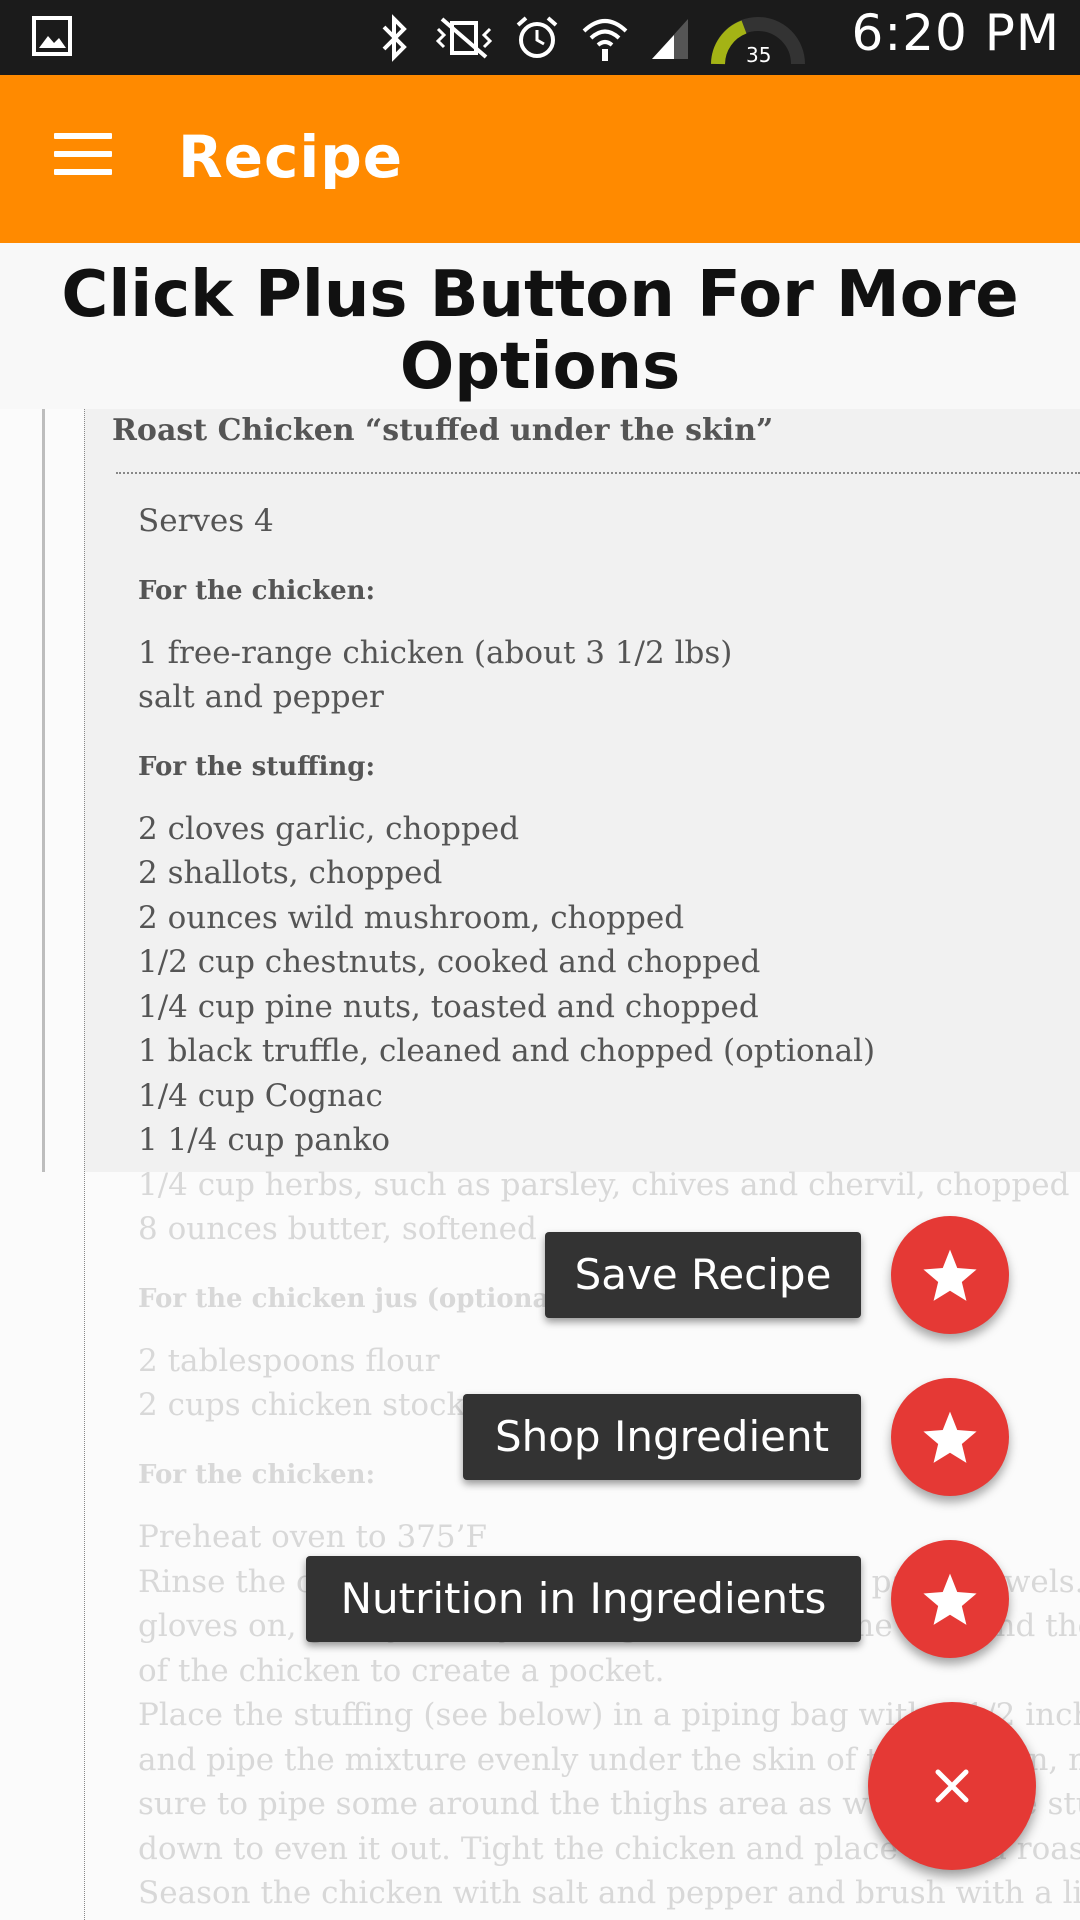 This screenshot has height=1920, width=1080. I want to click on recipe-title: Roast Chicken “stuffed under the skin”, so click(443, 430).